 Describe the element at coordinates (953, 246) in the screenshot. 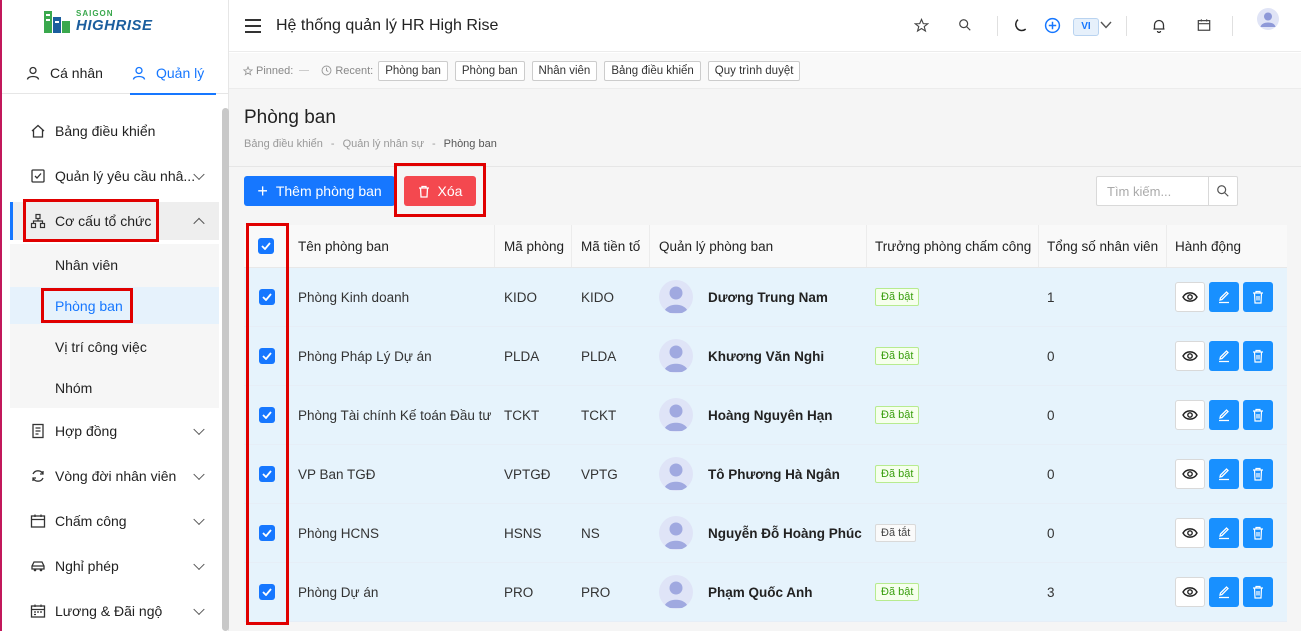

I see `col-header-attendance-head: Trưởng phòng chấm công` at that location.